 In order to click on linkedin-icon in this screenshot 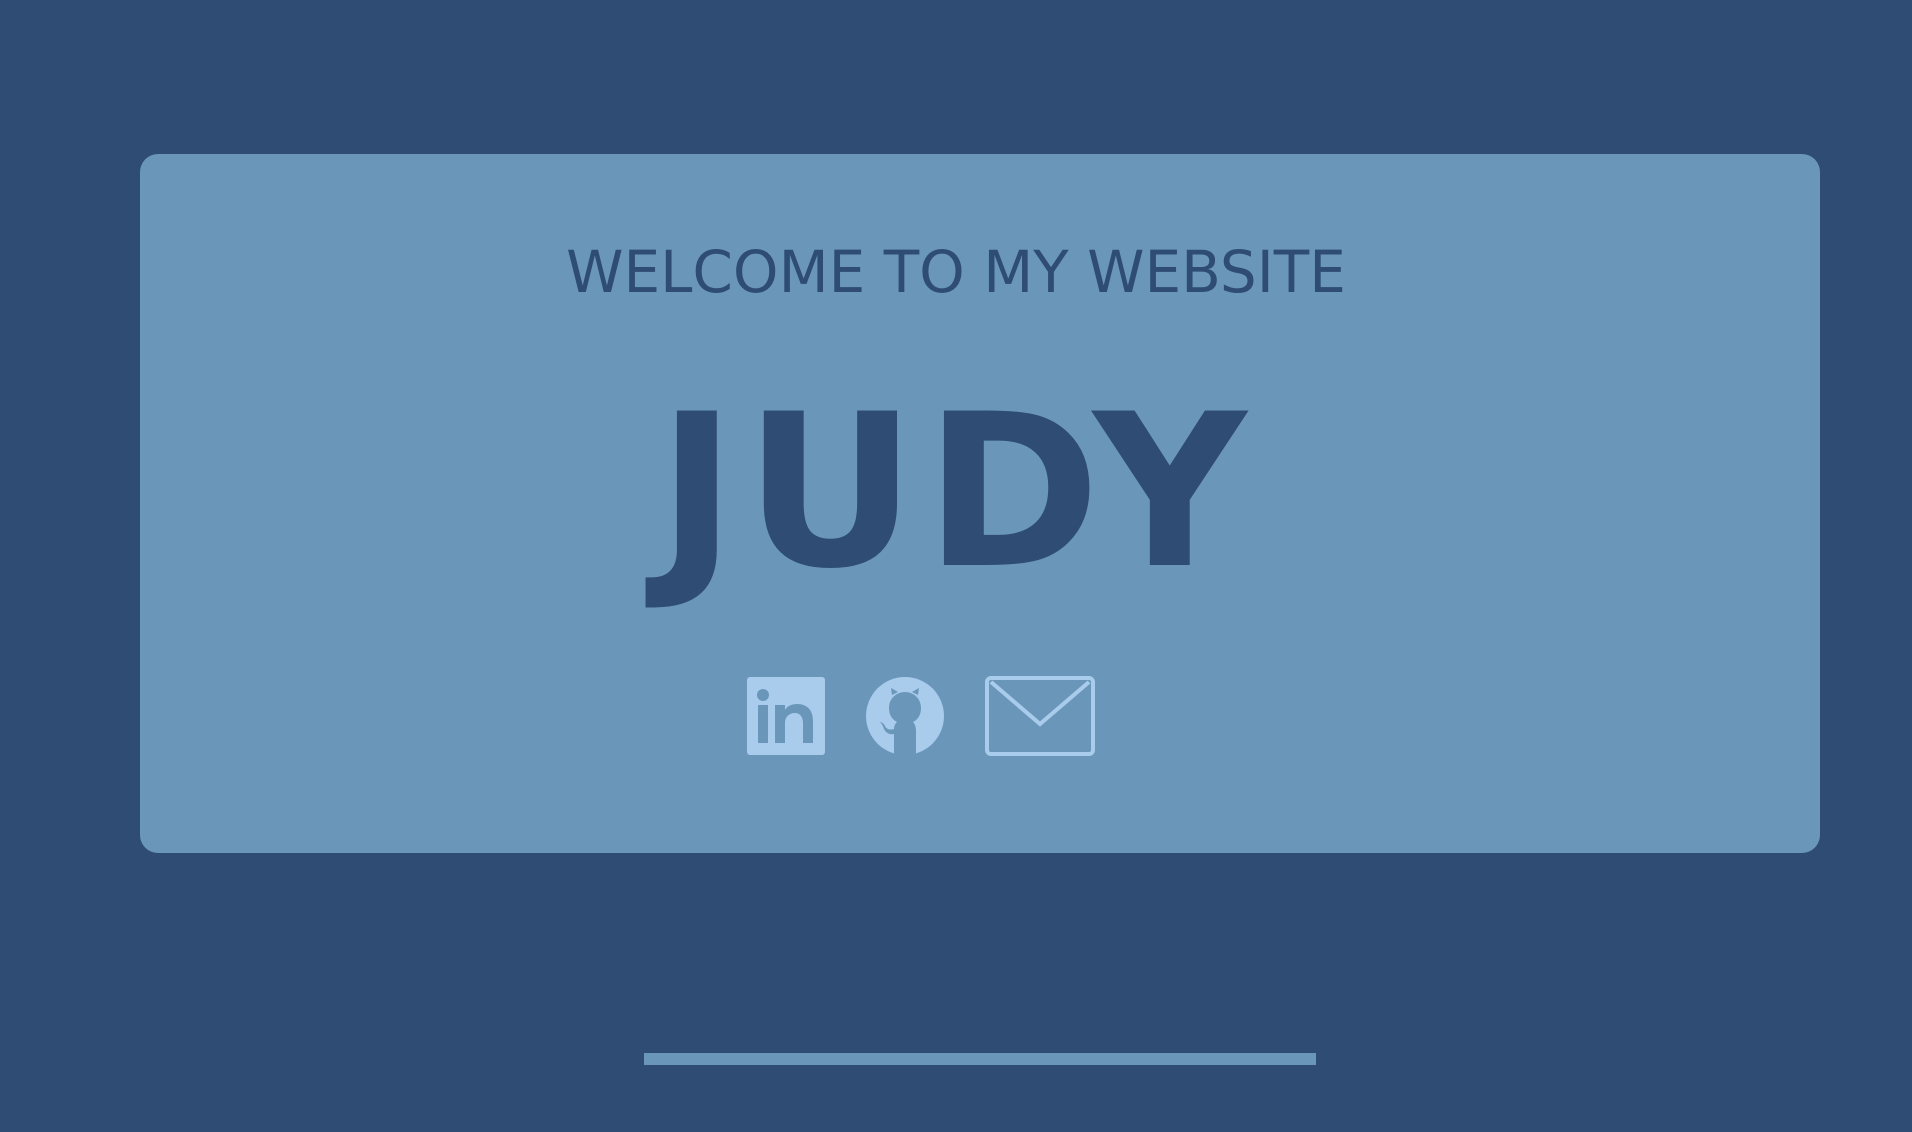, I will do `click(786, 716)`.